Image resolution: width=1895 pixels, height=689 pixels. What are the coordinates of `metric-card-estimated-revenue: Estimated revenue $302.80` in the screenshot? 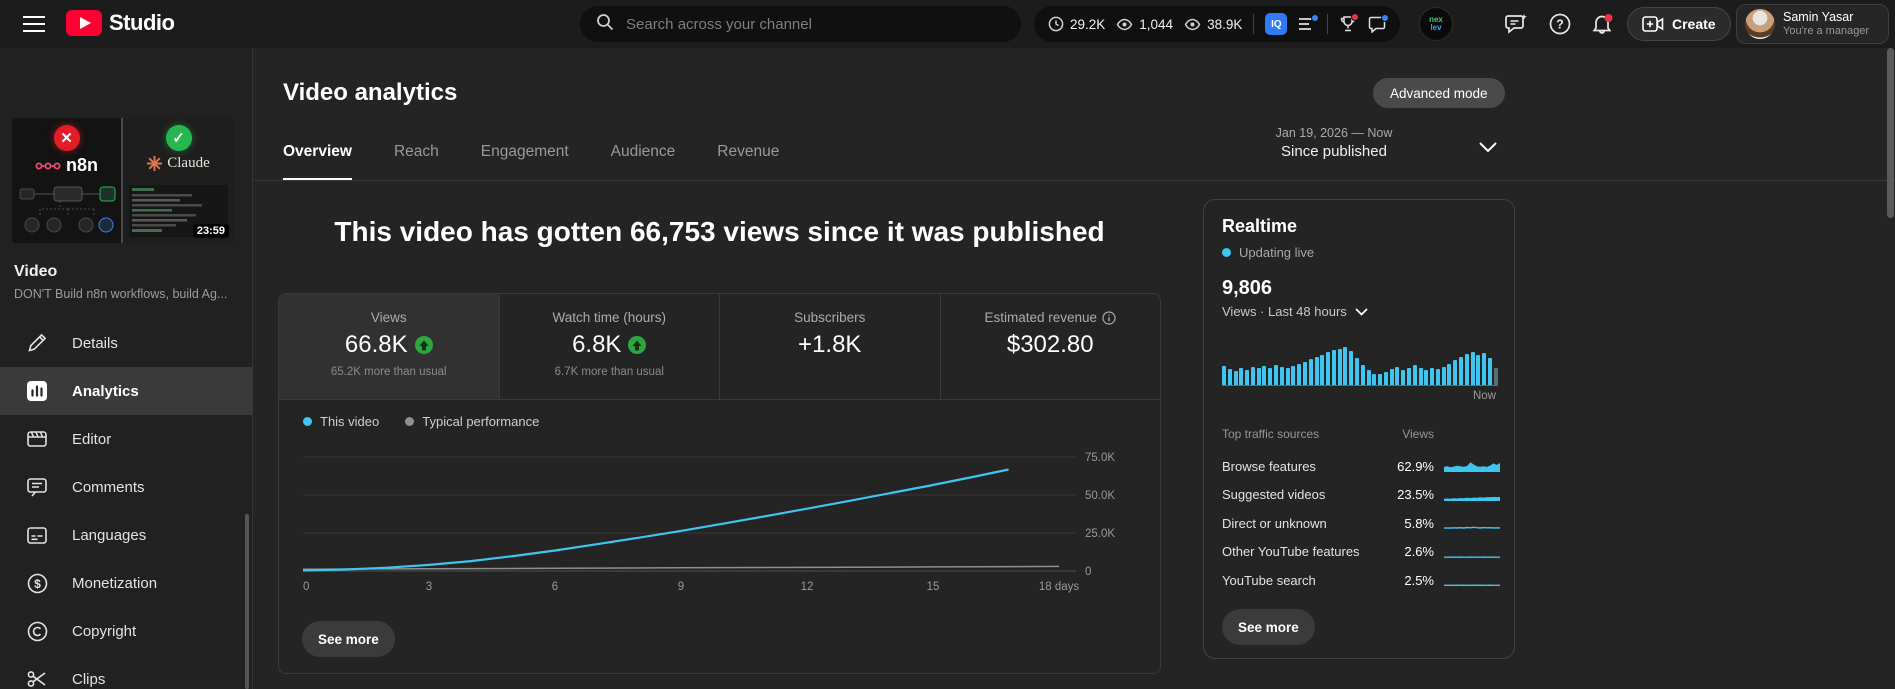 It's located at (1049, 346).